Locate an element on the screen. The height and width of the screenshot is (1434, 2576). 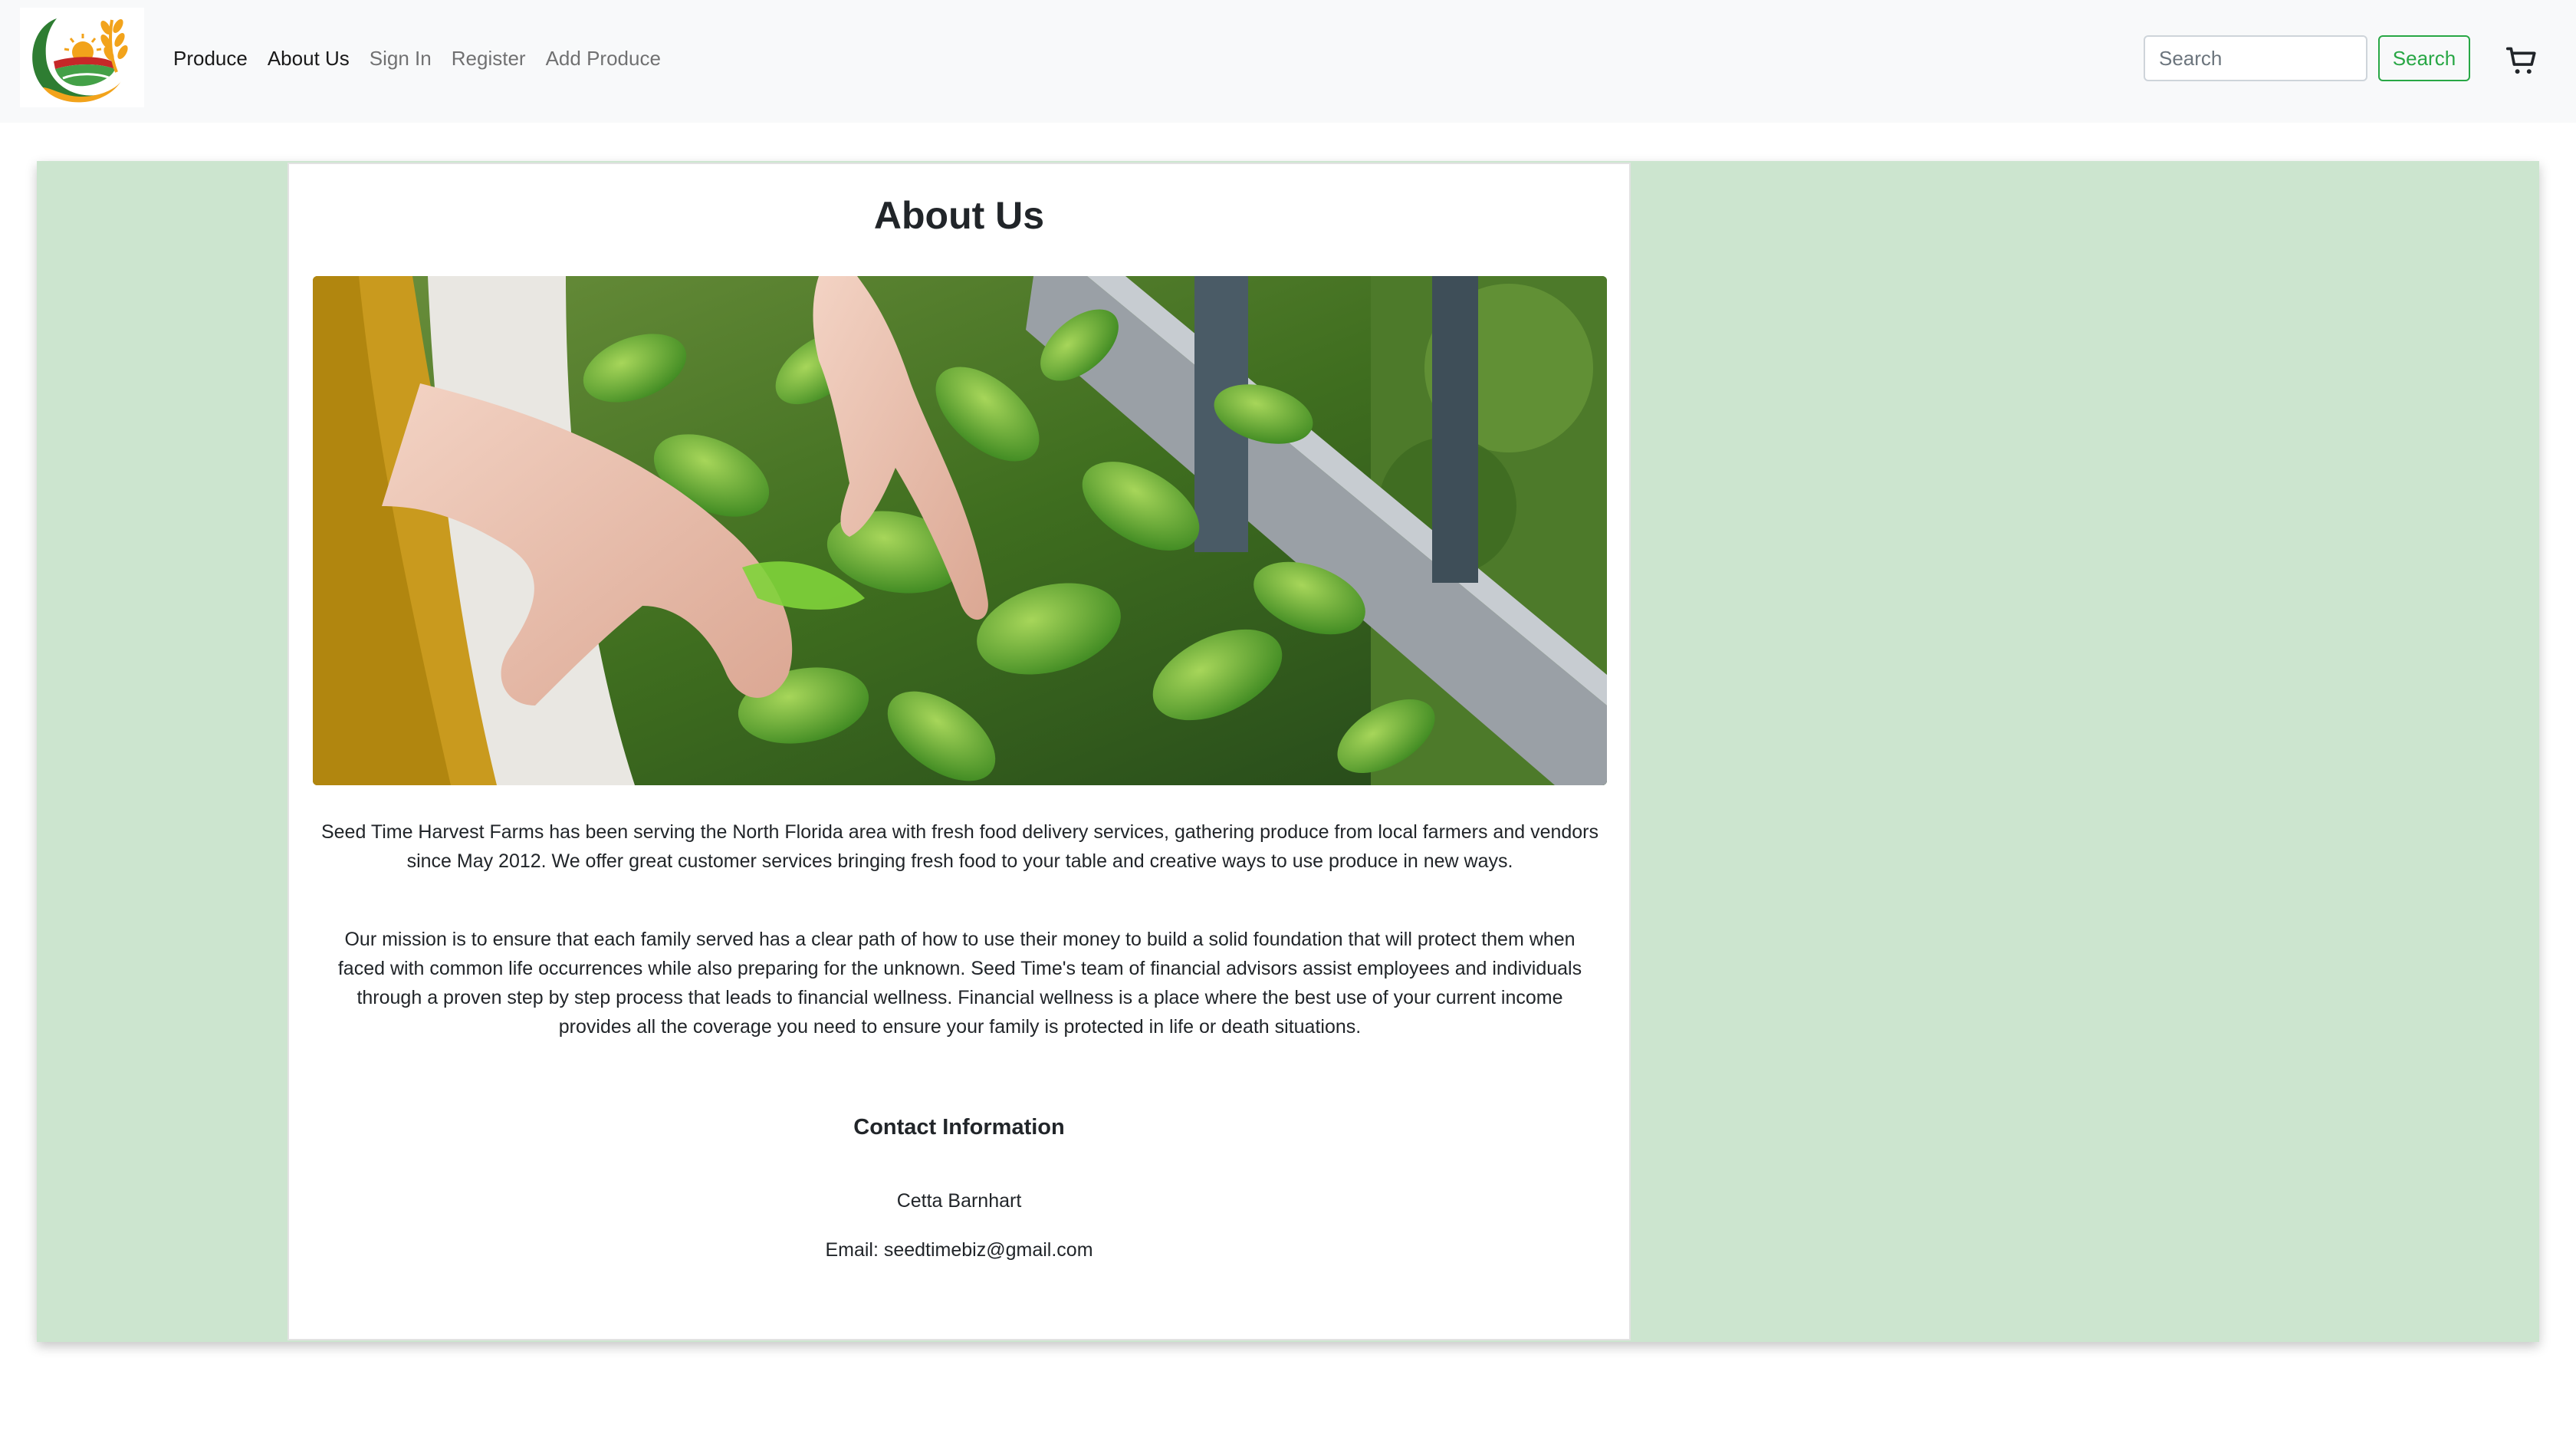
nav-link-register: Register is located at coordinates (489, 59).